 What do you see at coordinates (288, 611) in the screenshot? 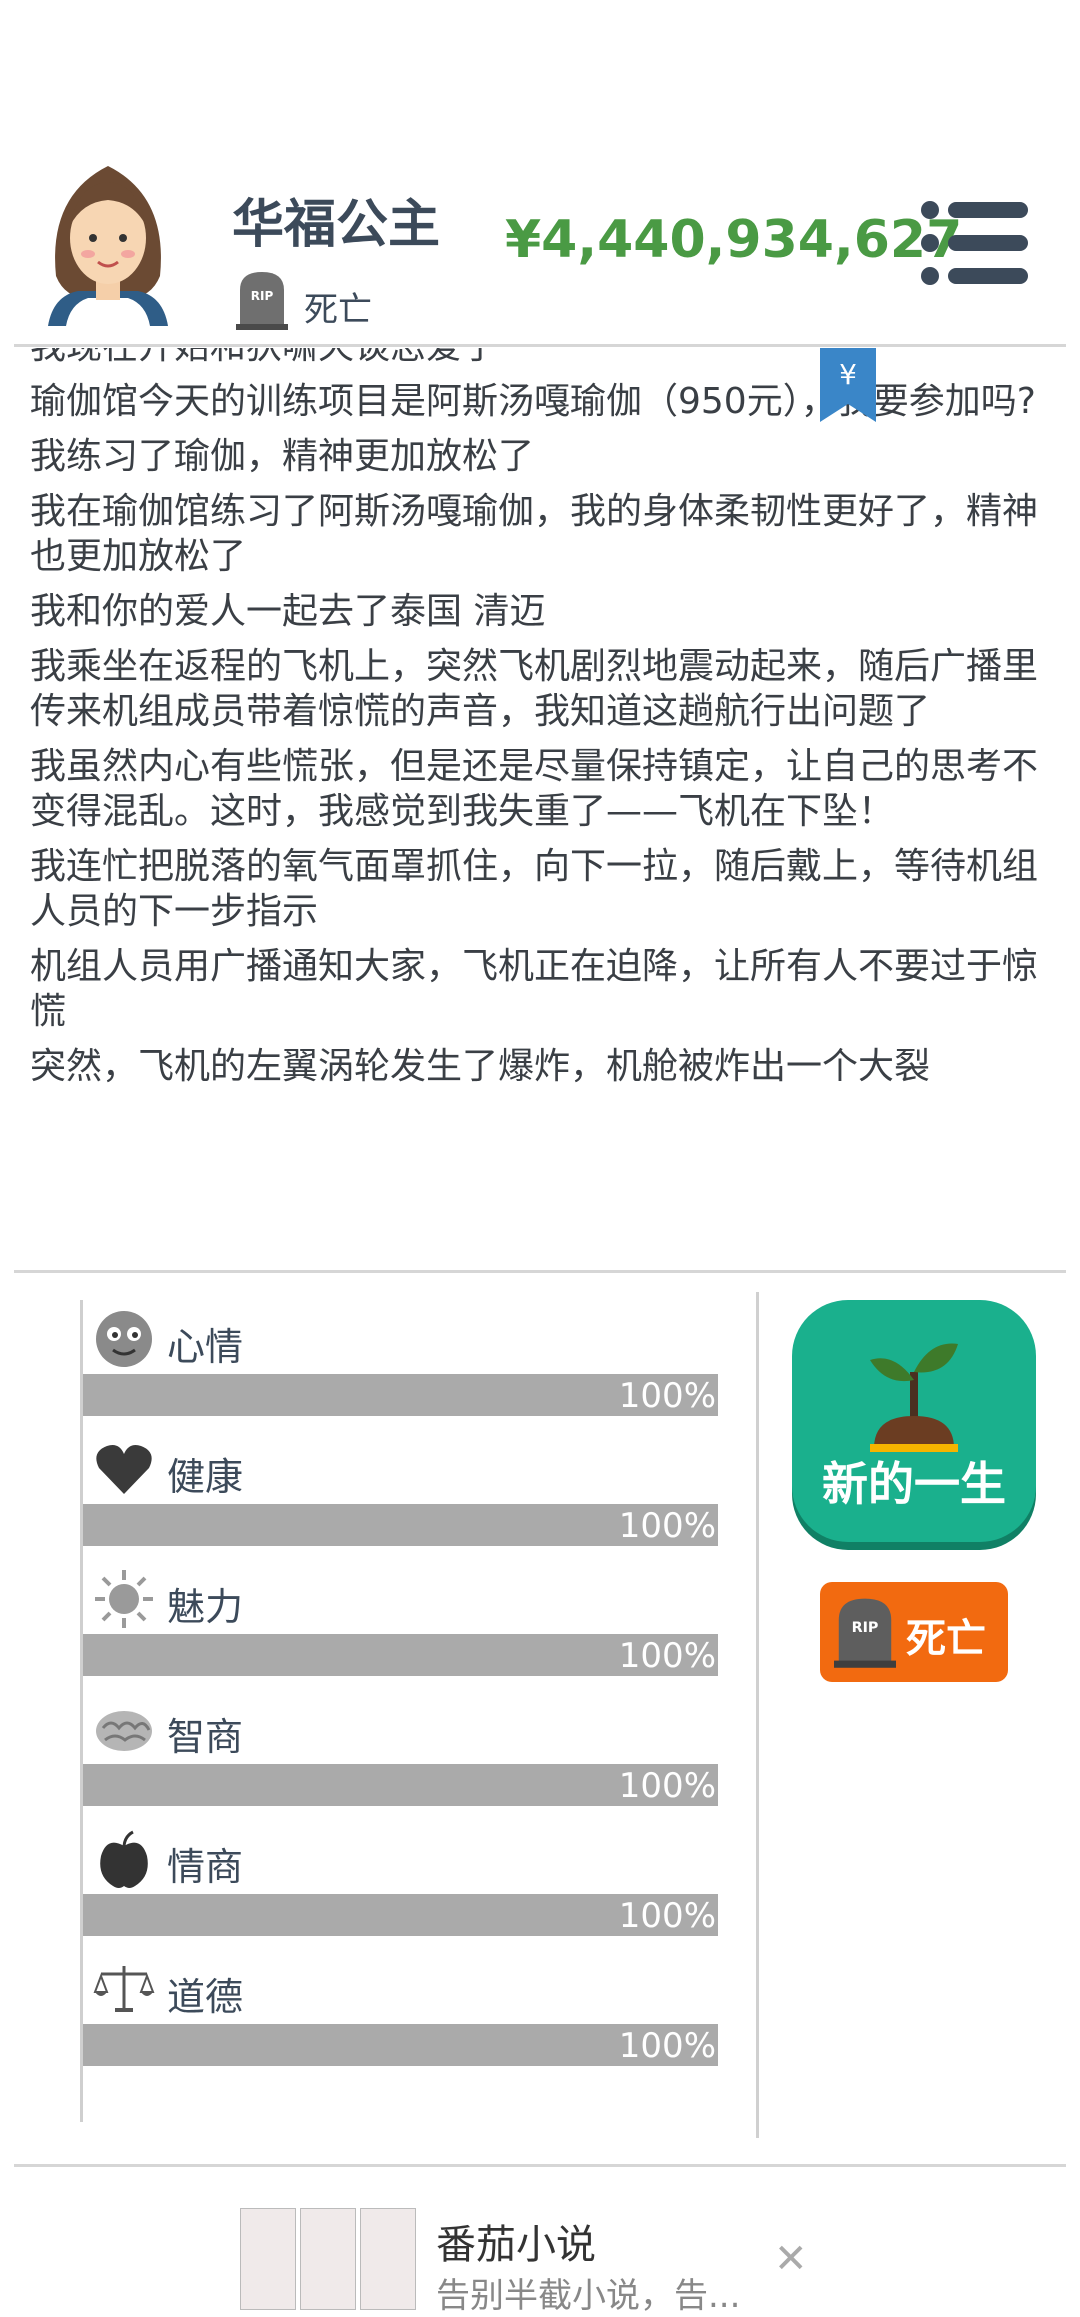
I see `log-entry: 我和你的爱人一起去了泰国 清迈` at bounding box center [288, 611].